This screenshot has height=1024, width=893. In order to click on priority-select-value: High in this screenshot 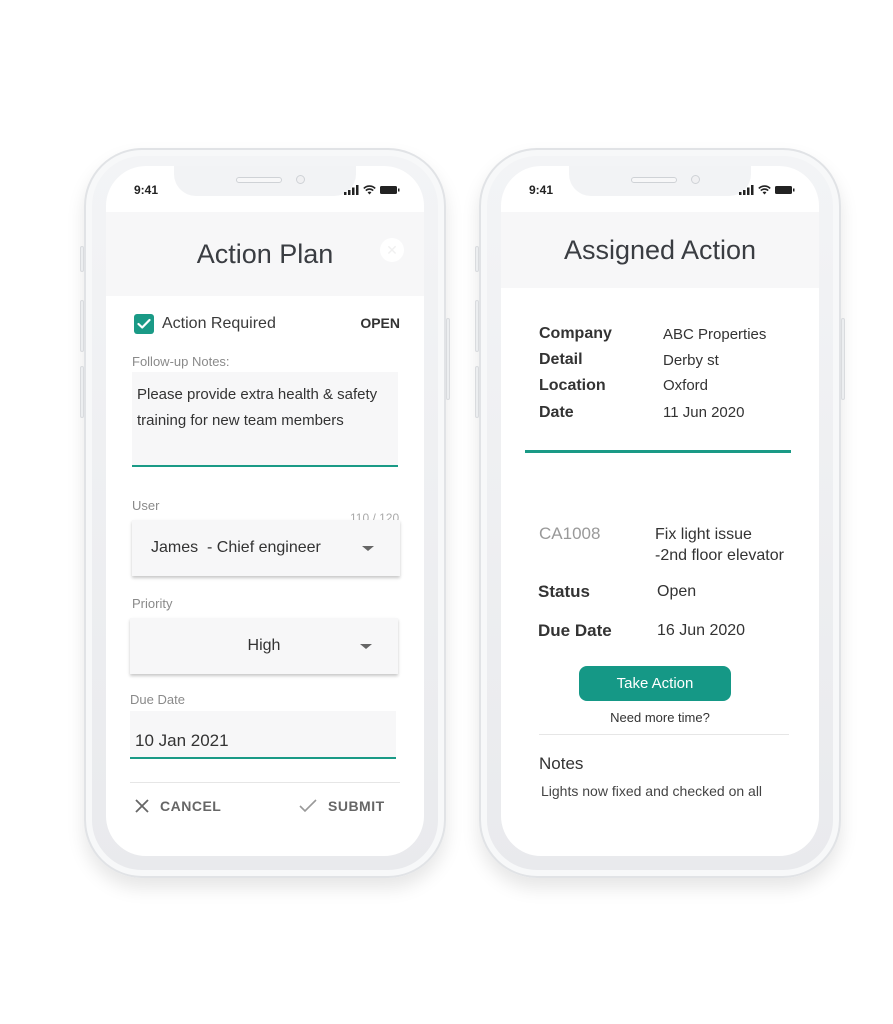, I will do `click(264, 645)`.